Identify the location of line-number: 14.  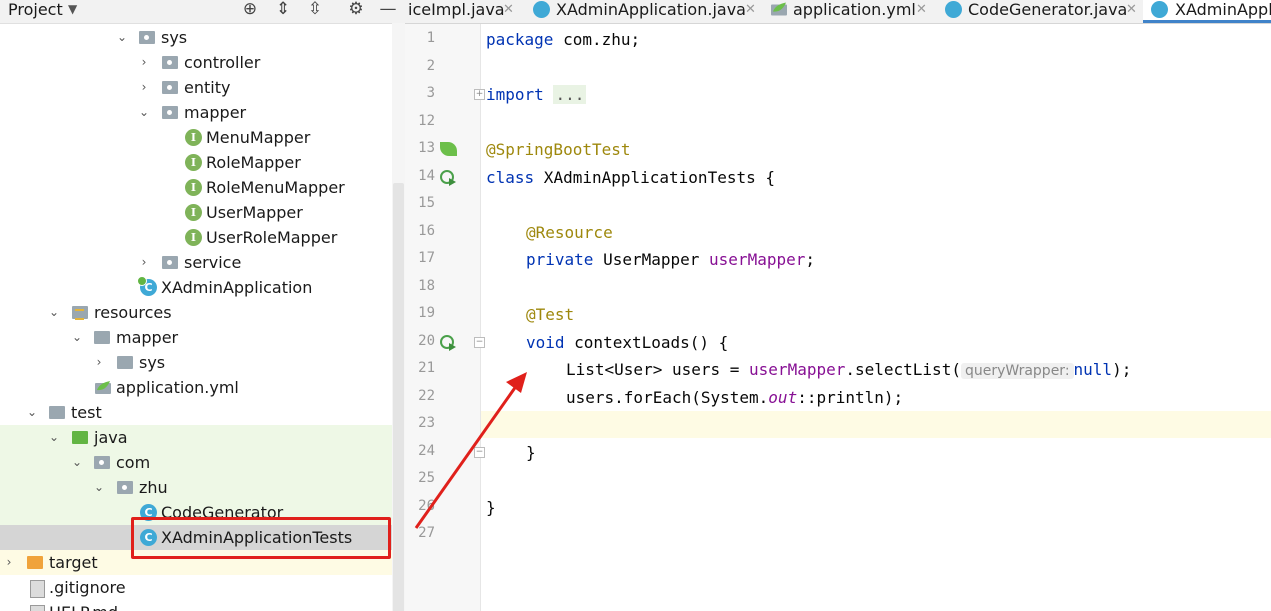
(426, 176).